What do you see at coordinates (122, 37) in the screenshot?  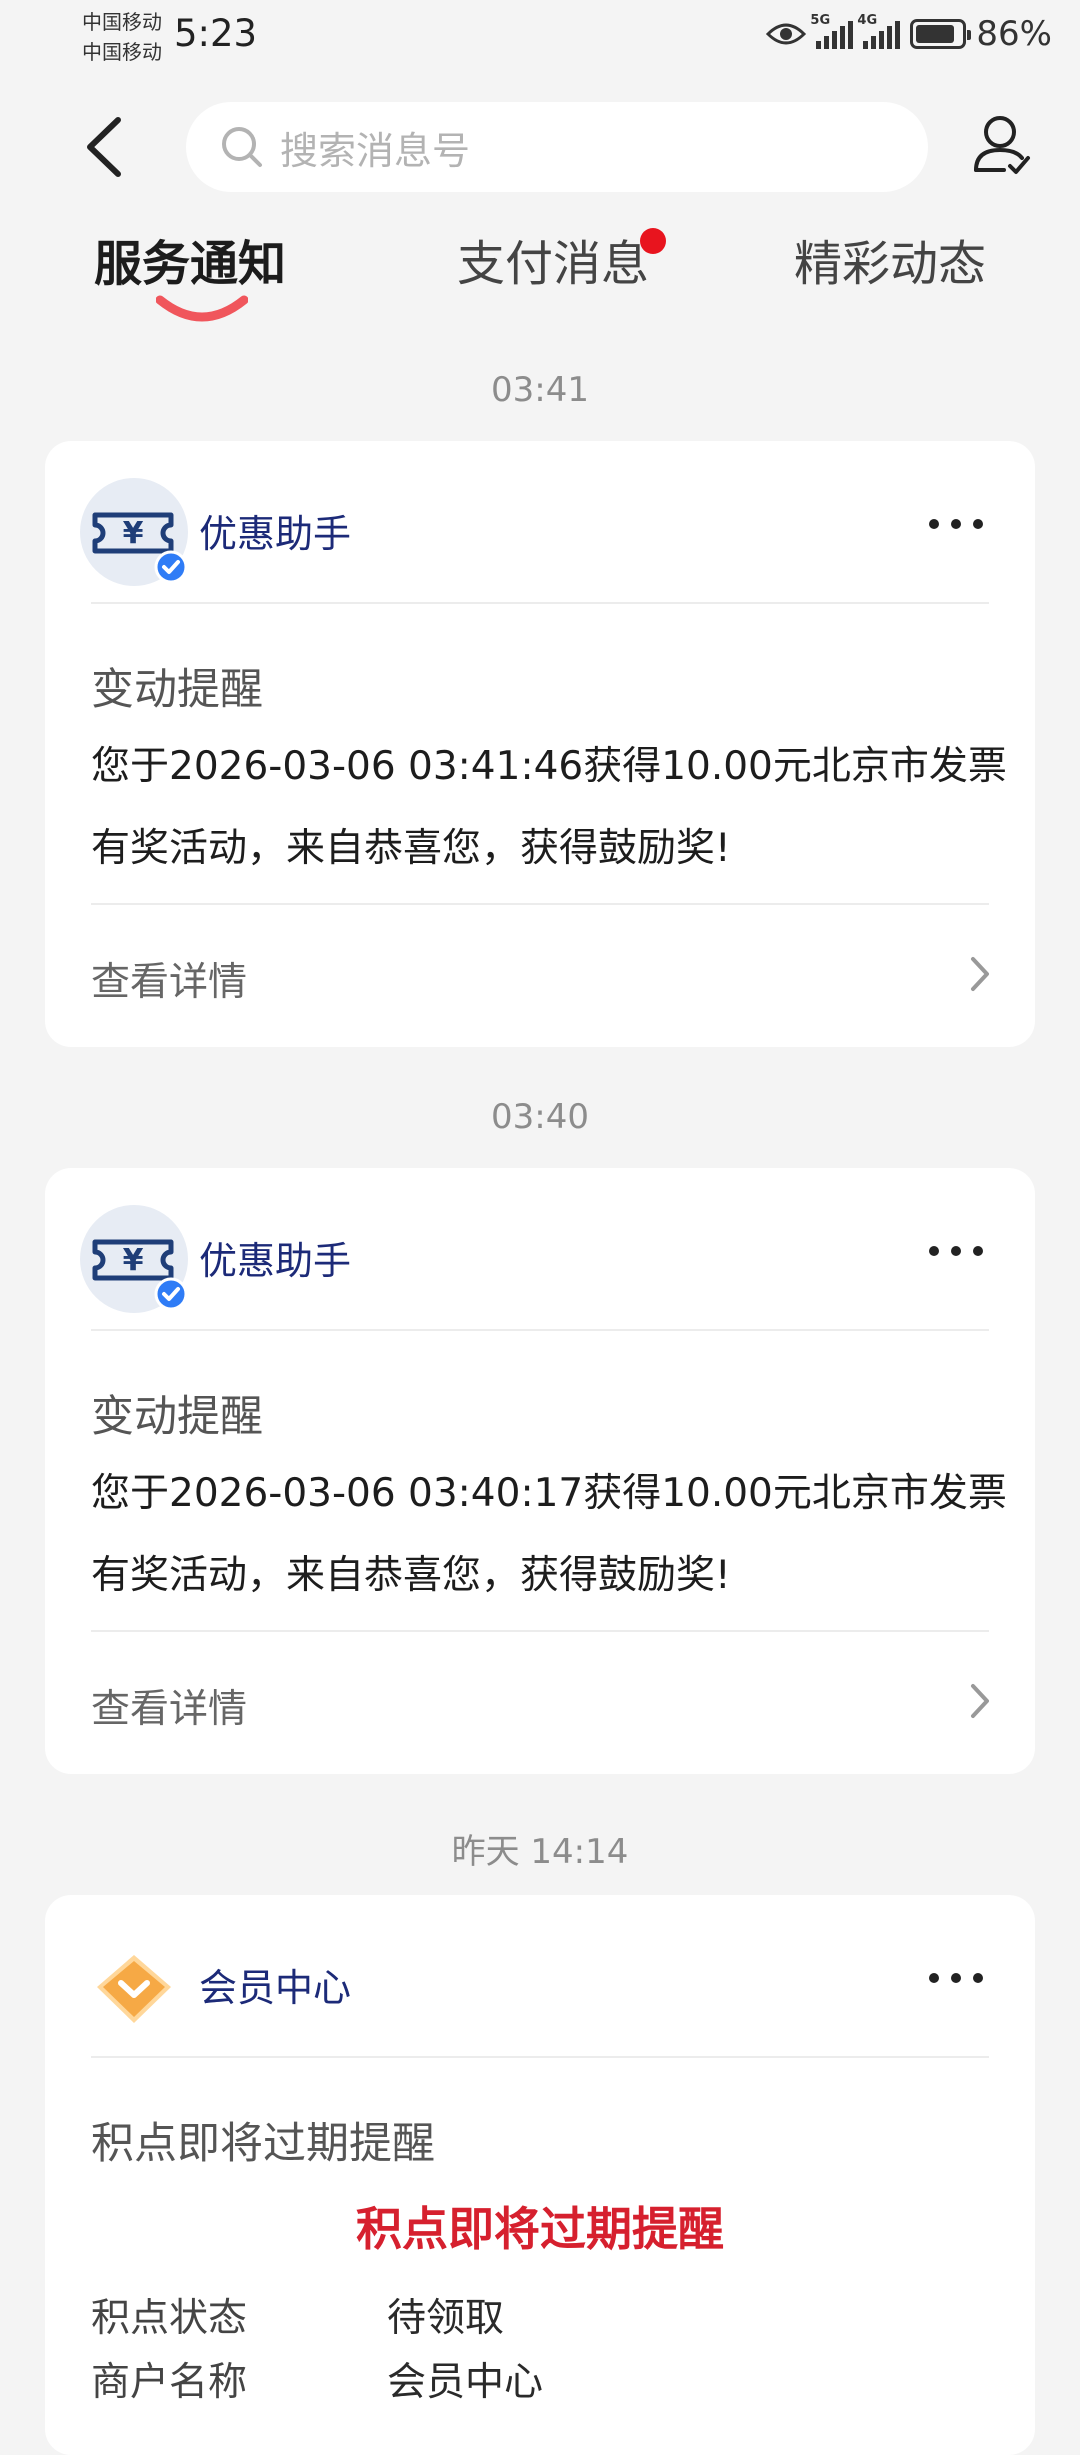 I see `carrier-labels: 中国移动 中国移动` at bounding box center [122, 37].